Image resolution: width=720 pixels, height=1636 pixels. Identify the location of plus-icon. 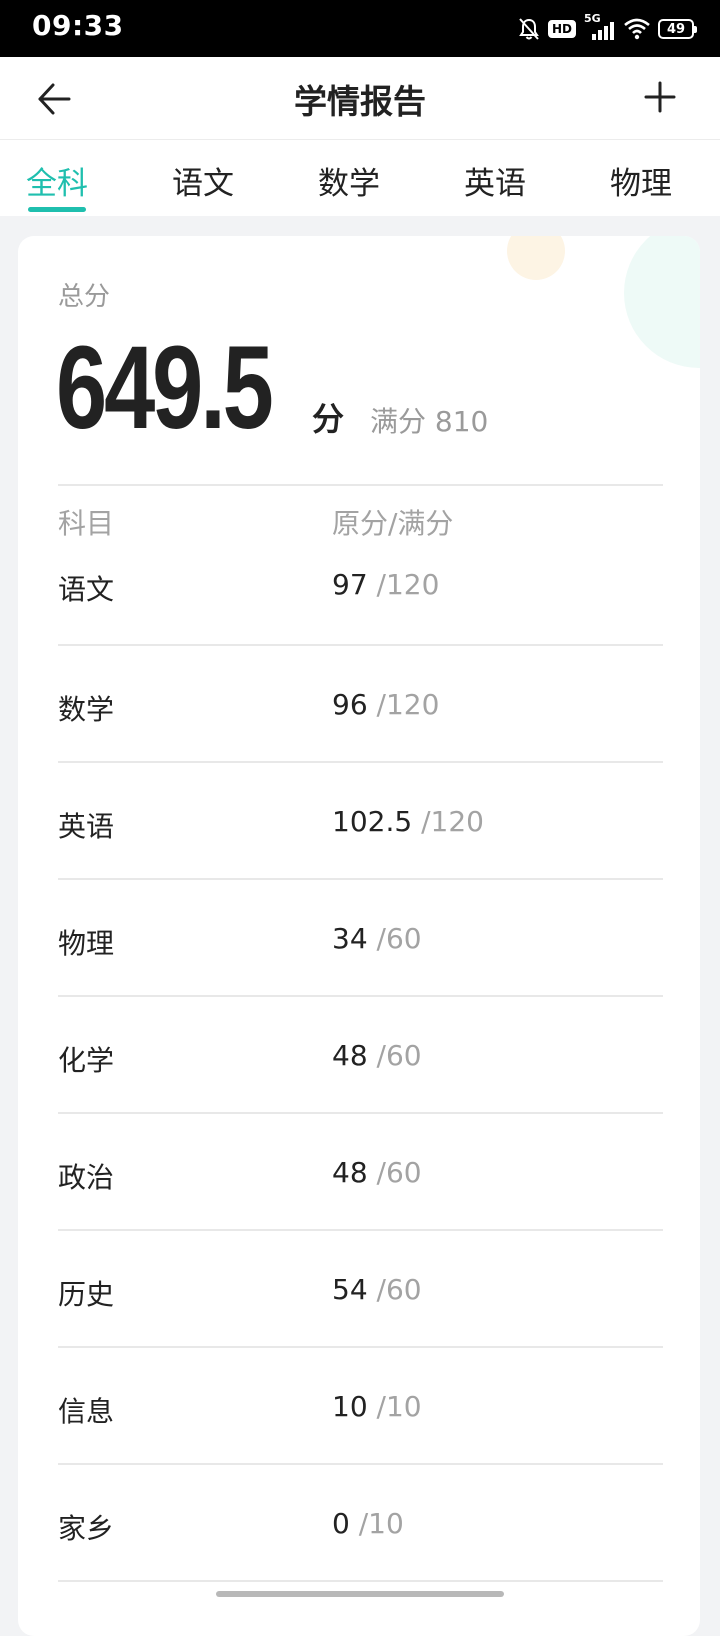
(660, 97).